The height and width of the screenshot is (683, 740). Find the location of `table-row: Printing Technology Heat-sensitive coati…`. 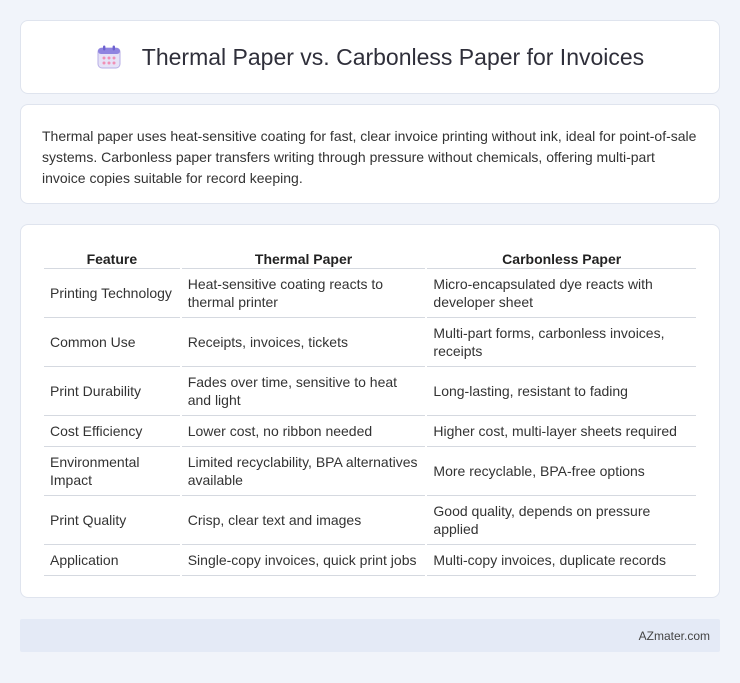

table-row: Printing Technology Heat-sensitive coati… is located at coordinates (370, 293).